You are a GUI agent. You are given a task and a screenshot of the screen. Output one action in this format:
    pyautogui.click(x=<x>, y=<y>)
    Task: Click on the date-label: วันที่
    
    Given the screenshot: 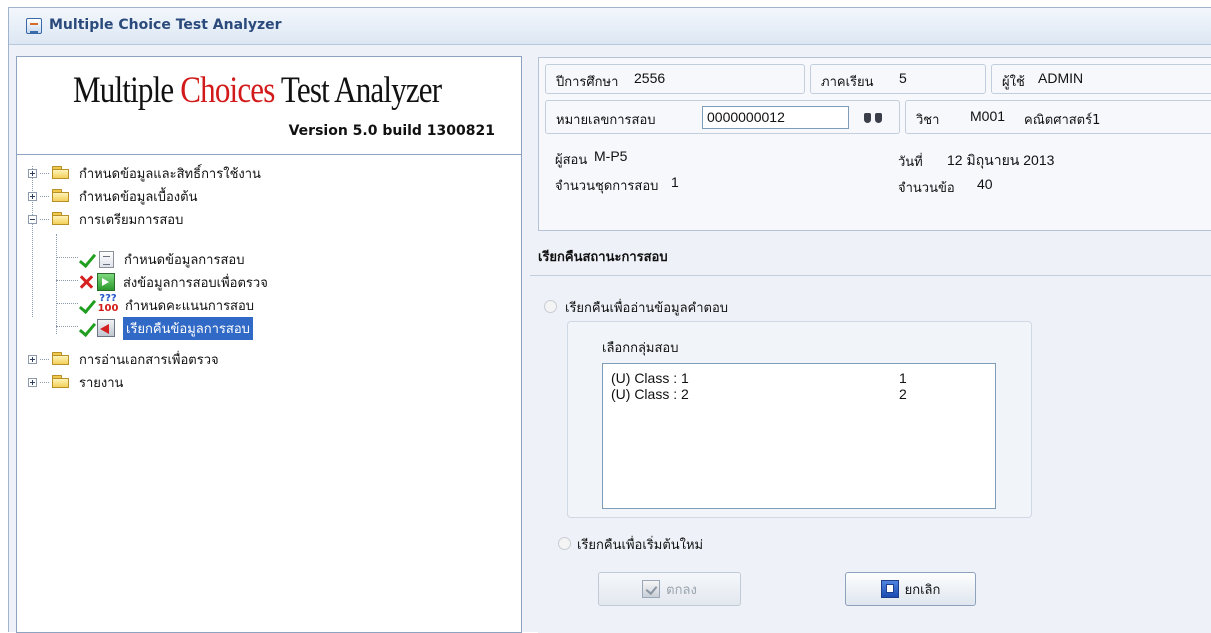 What is the action you would take?
    pyautogui.click(x=910, y=162)
    